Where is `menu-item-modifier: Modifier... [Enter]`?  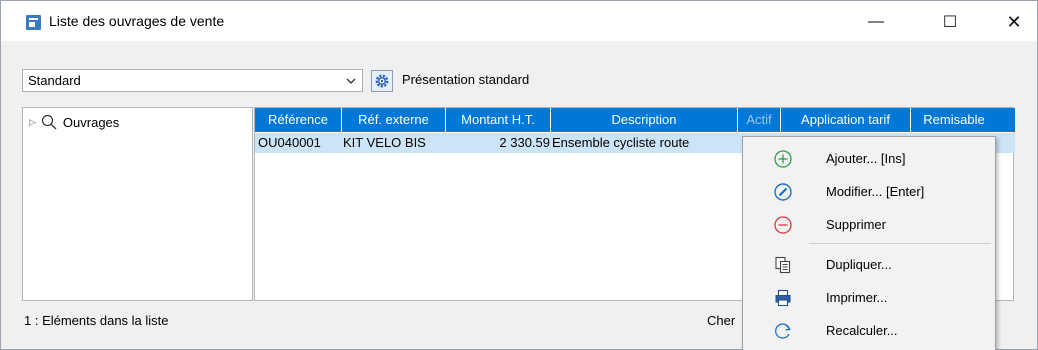 menu-item-modifier: Modifier... [Enter] is located at coordinates (869, 191).